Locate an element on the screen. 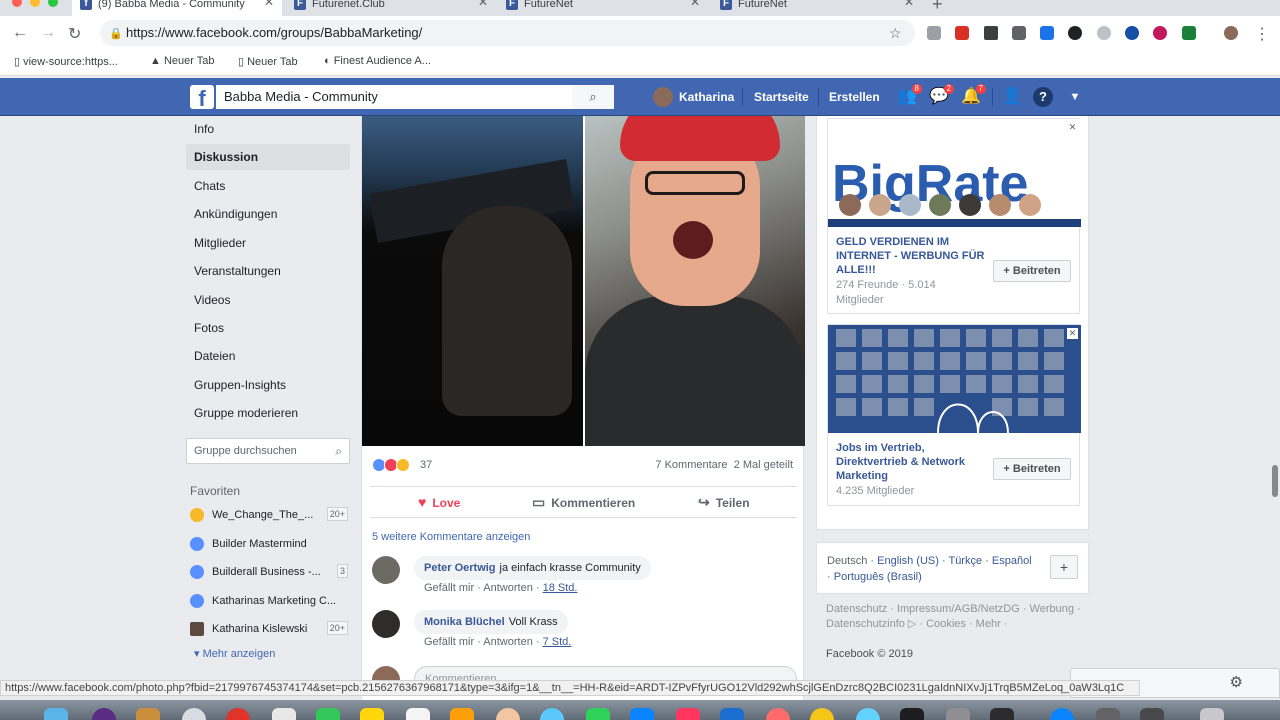  language-link: Türkçe is located at coordinates (965, 561).